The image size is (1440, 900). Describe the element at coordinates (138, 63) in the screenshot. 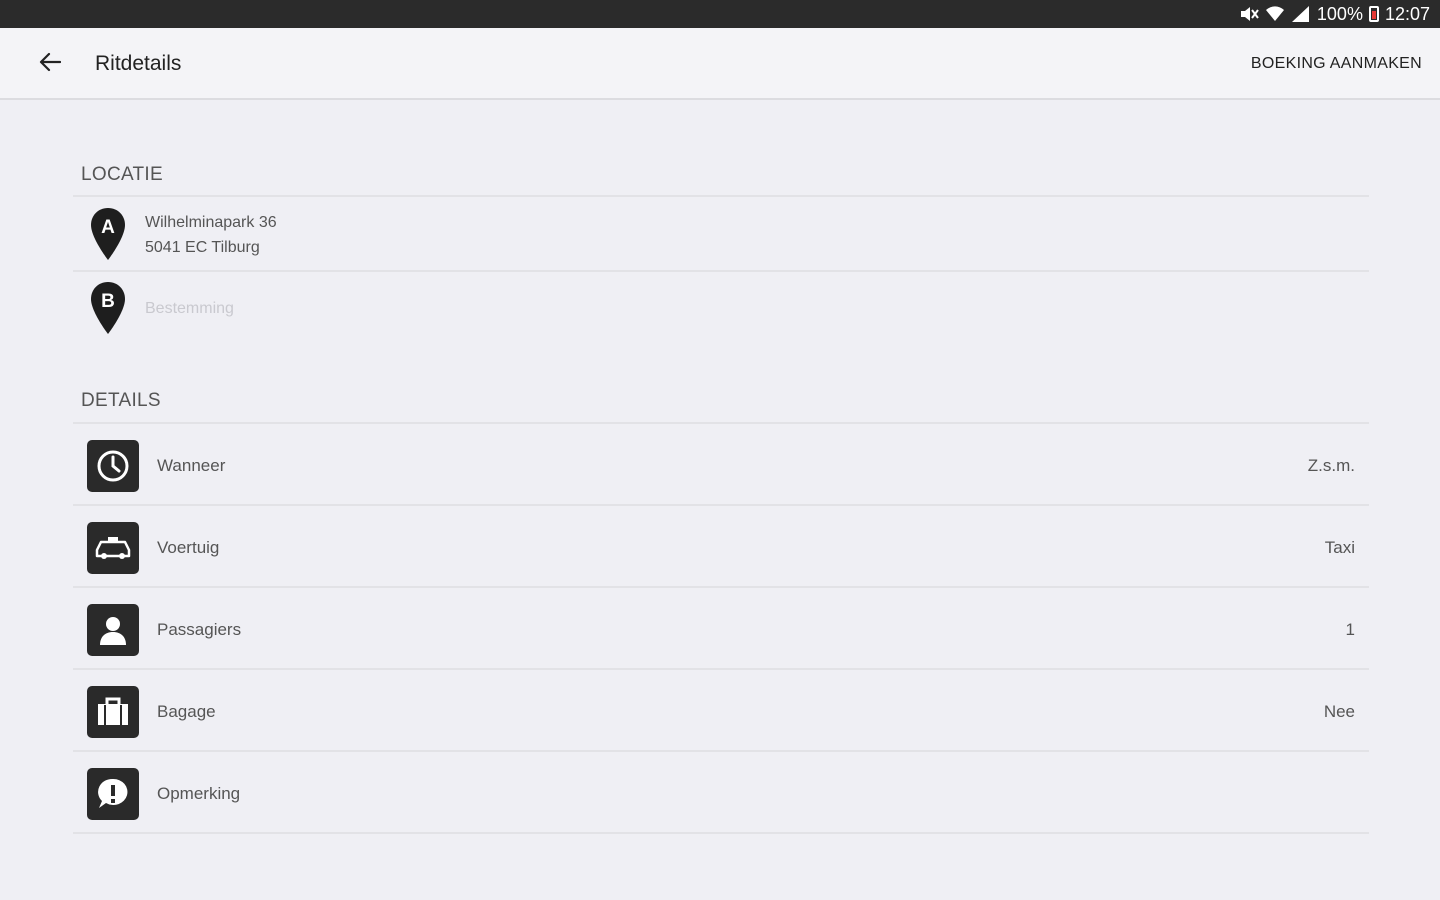

I see `page-title: Ritdetails` at that location.